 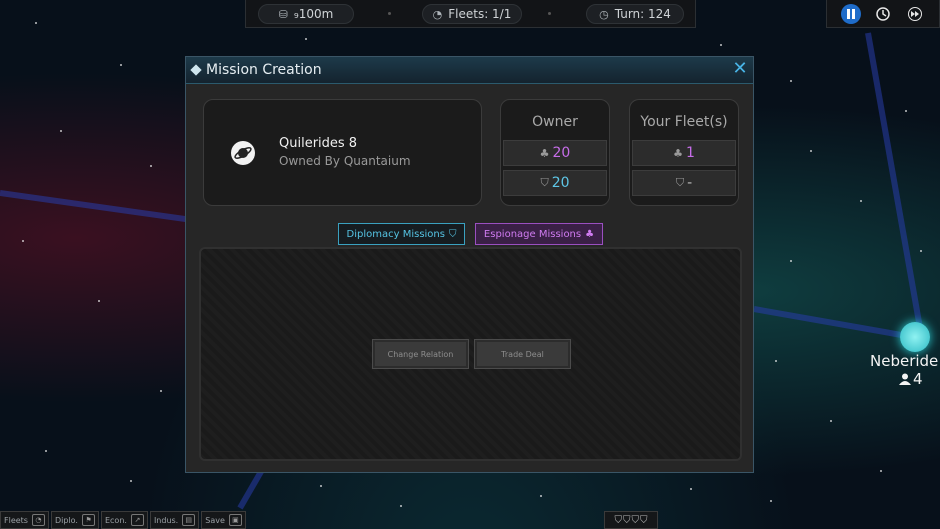 What do you see at coordinates (243, 153) in the screenshot?
I see `planet-icon` at bounding box center [243, 153].